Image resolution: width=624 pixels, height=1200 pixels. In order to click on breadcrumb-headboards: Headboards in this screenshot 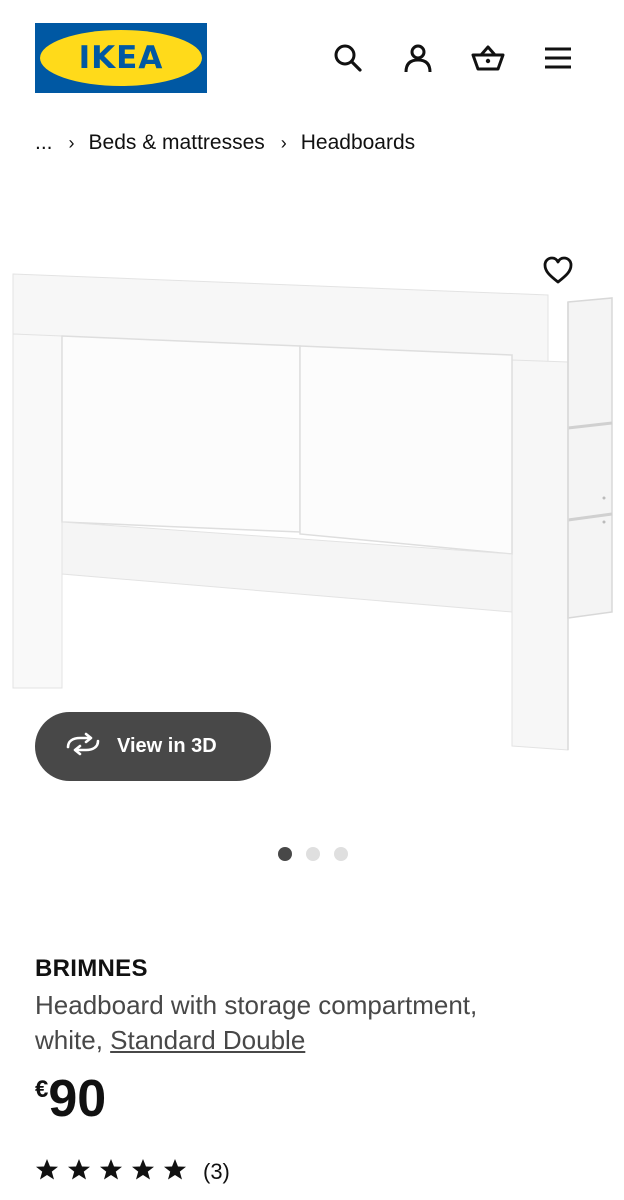, I will do `click(358, 143)`.